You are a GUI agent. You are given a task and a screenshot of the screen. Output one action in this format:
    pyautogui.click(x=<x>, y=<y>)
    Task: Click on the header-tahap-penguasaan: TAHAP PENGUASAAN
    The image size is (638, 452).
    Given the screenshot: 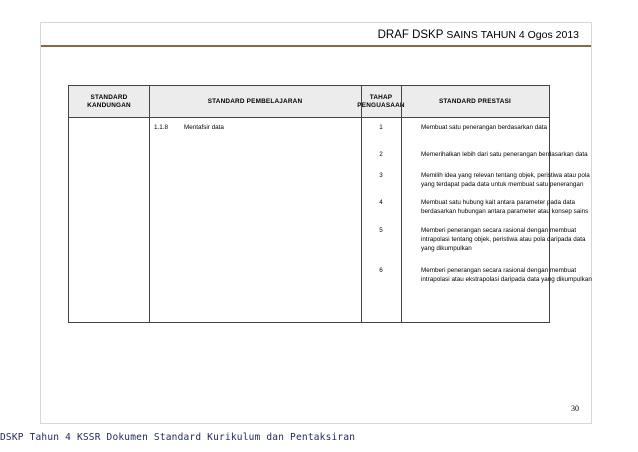 What is the action you would take?
    pyautogui.click(x=381, y=101)
    